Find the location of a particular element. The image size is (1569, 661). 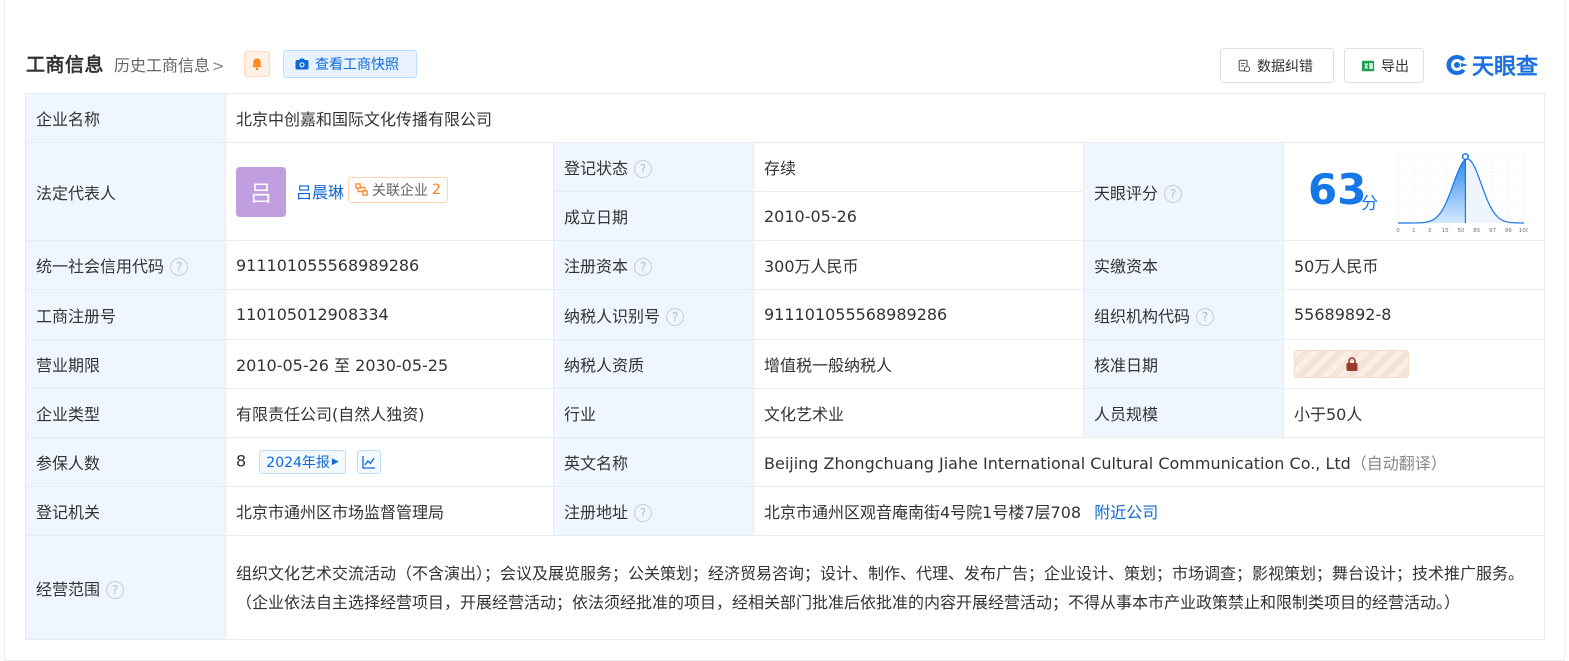

insured-cell: 8 2024年报 ▶ is located at coordinates (389, 462).